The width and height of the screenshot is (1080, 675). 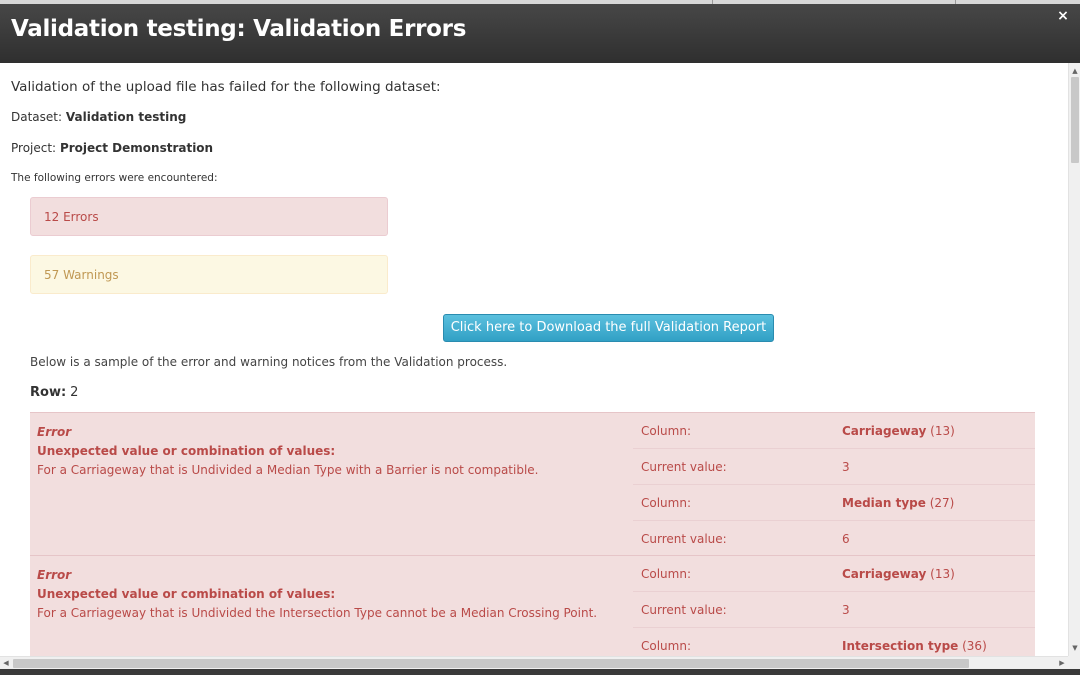 I want to click on cell-value: Median type (27), so click(x=898, y=503).